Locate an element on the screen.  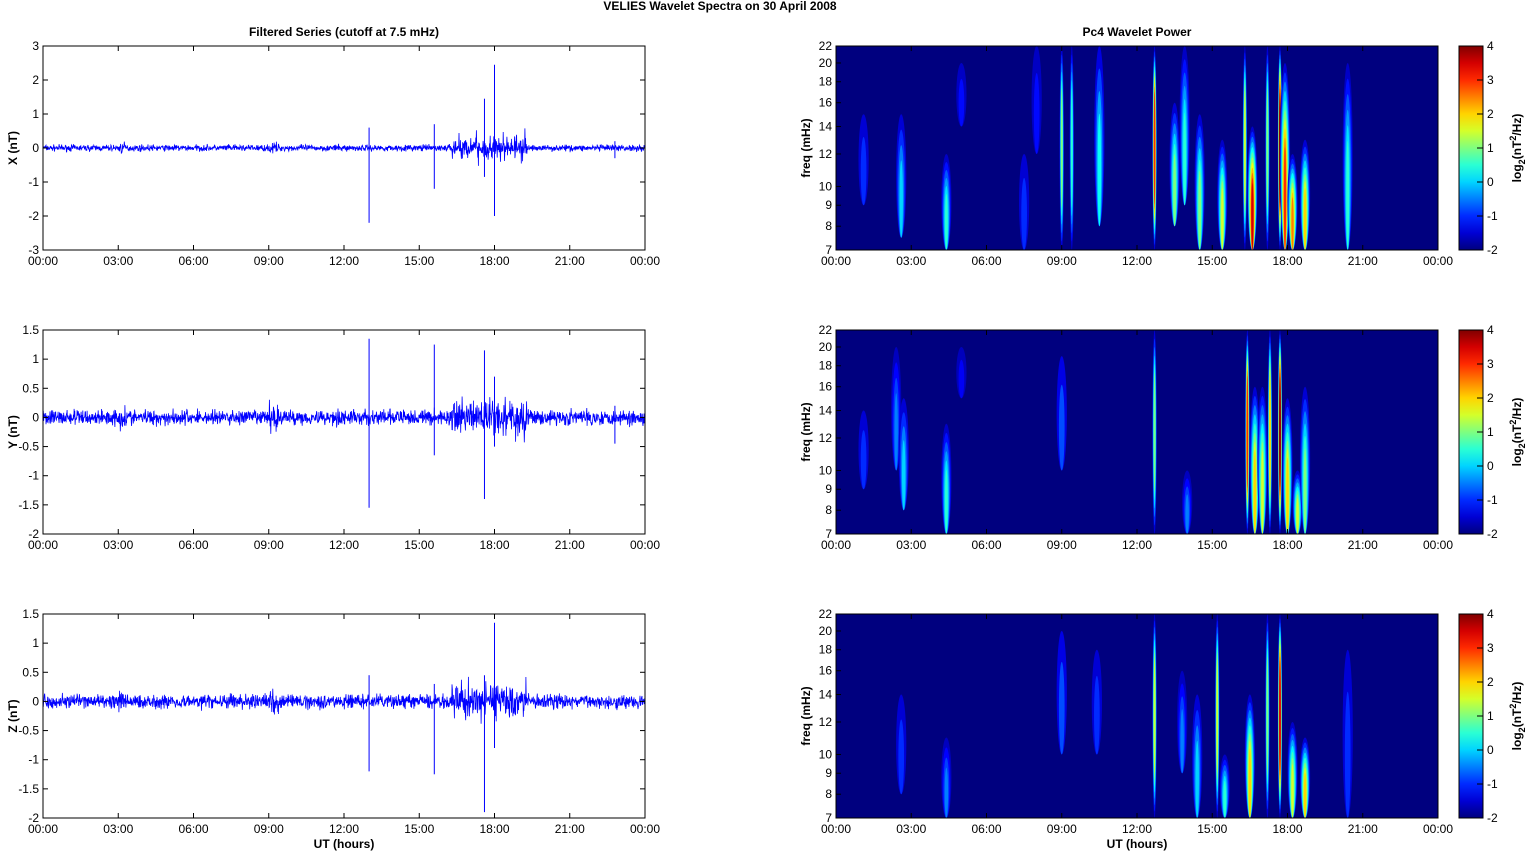
colorbar-tick-label: 4 is located at coordinates (1490, 614).